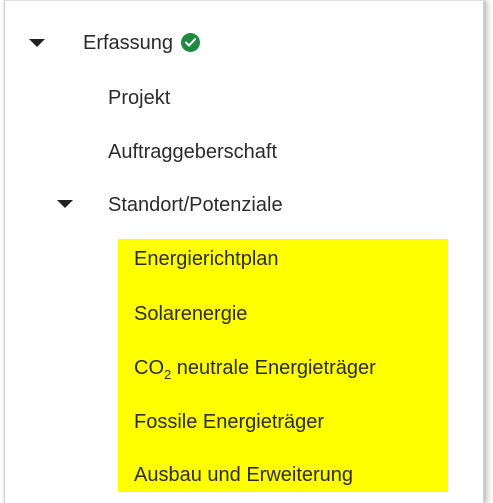  I want to click on tree-item-label: Fossile Energieträger, so click(229, 422).